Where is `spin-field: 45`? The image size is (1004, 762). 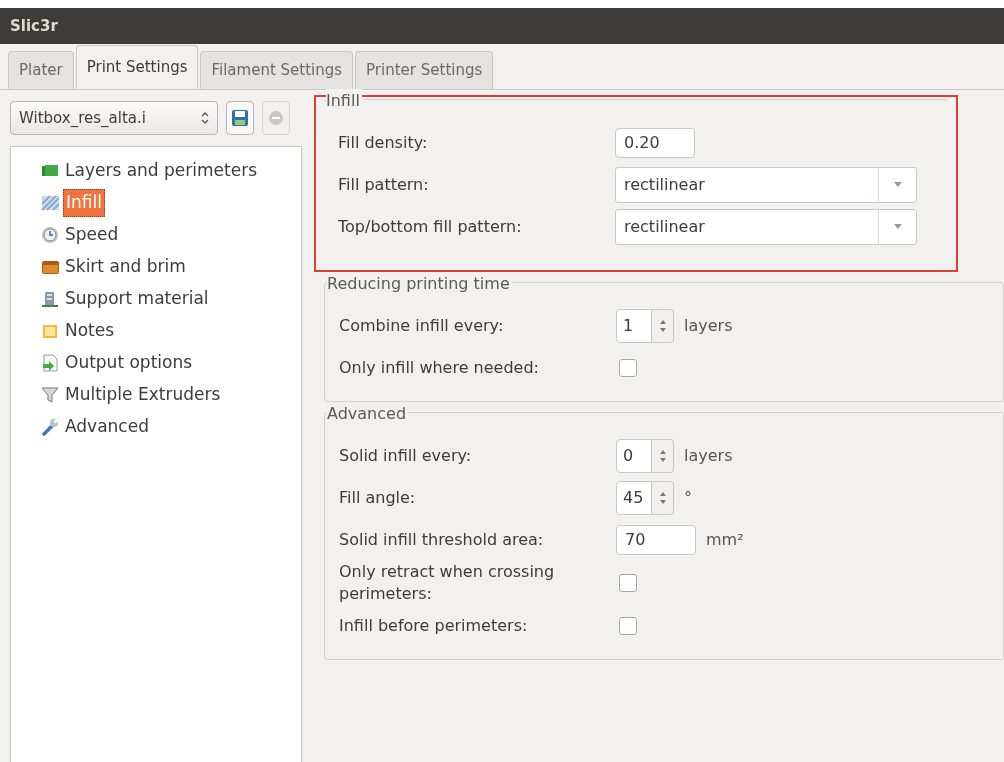
spin-field: 45 is located at coordinates (634, 498).